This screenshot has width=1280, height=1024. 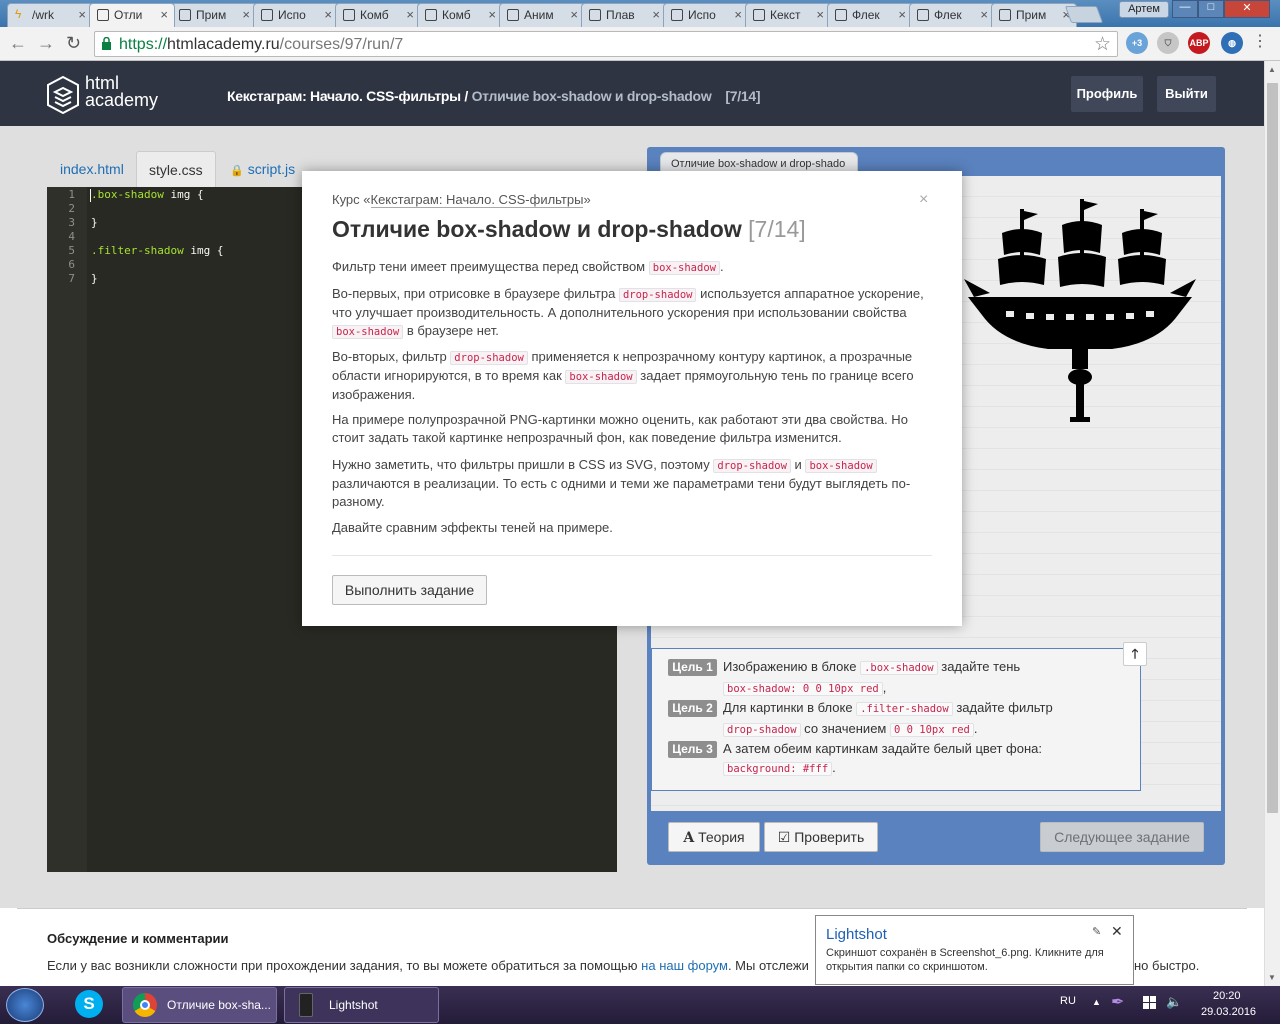 I want to click on line-number: 6, so click(x=71, y=264).